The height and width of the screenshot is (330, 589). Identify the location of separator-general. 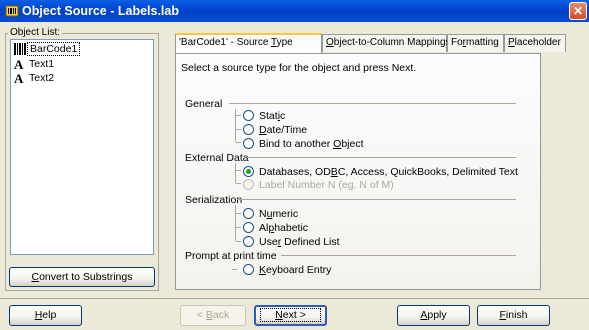
(372, 103).